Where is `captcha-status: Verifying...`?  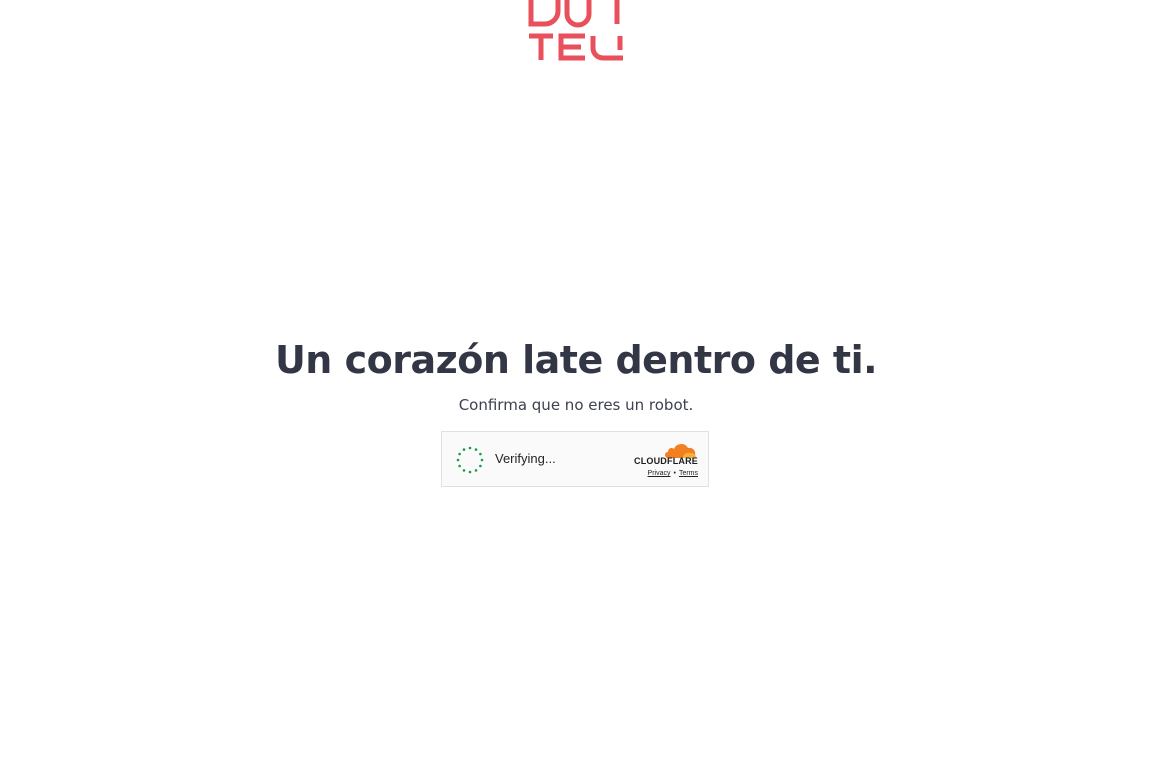
captcha-status: Verifying... is located at coordinates (525, 458).